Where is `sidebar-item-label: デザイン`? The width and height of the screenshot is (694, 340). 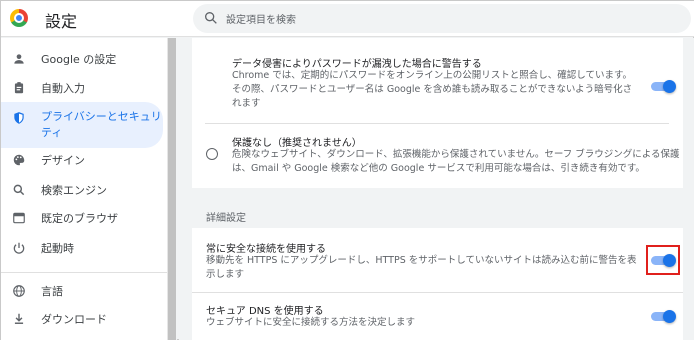
sidebar-item-label: デザイン is located at coordinates (63, 160).